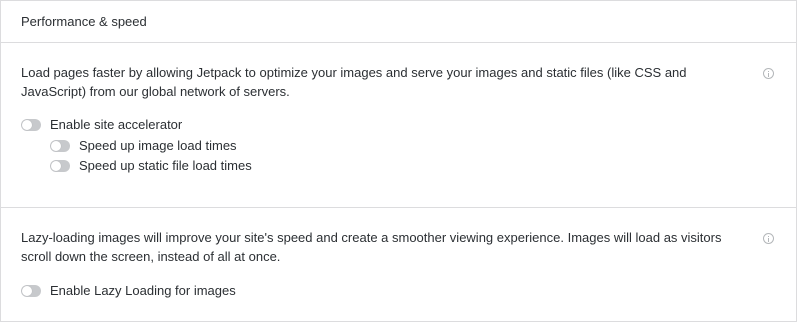  I want to click on speed-up-image-load-label: Speed up image load times, so click(158, 146).